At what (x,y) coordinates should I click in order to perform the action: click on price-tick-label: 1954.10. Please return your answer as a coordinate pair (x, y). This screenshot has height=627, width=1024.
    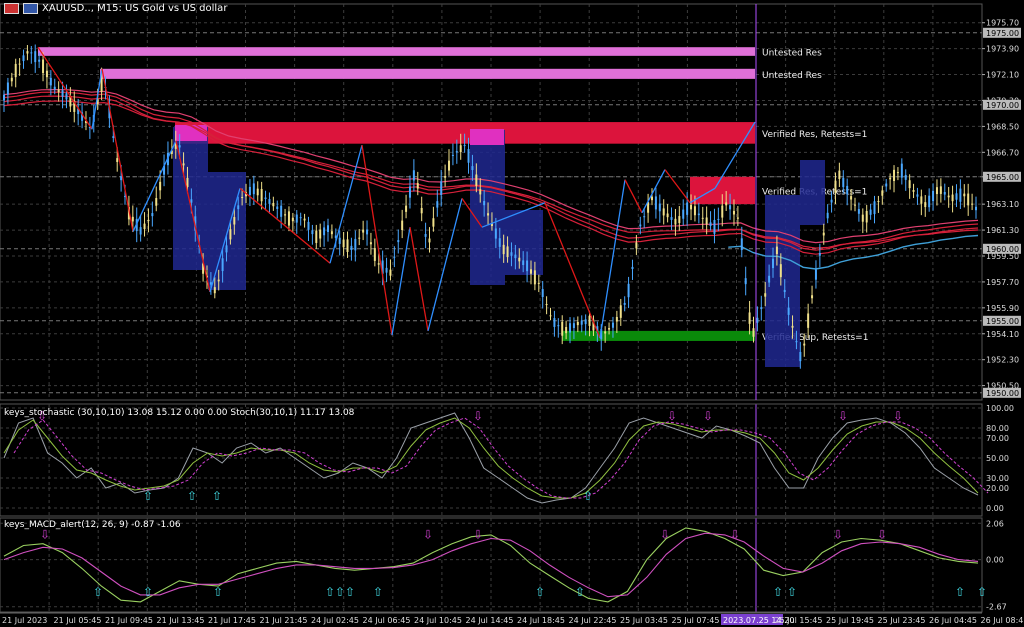
    Looking at the image, I should click on (1002, 334).